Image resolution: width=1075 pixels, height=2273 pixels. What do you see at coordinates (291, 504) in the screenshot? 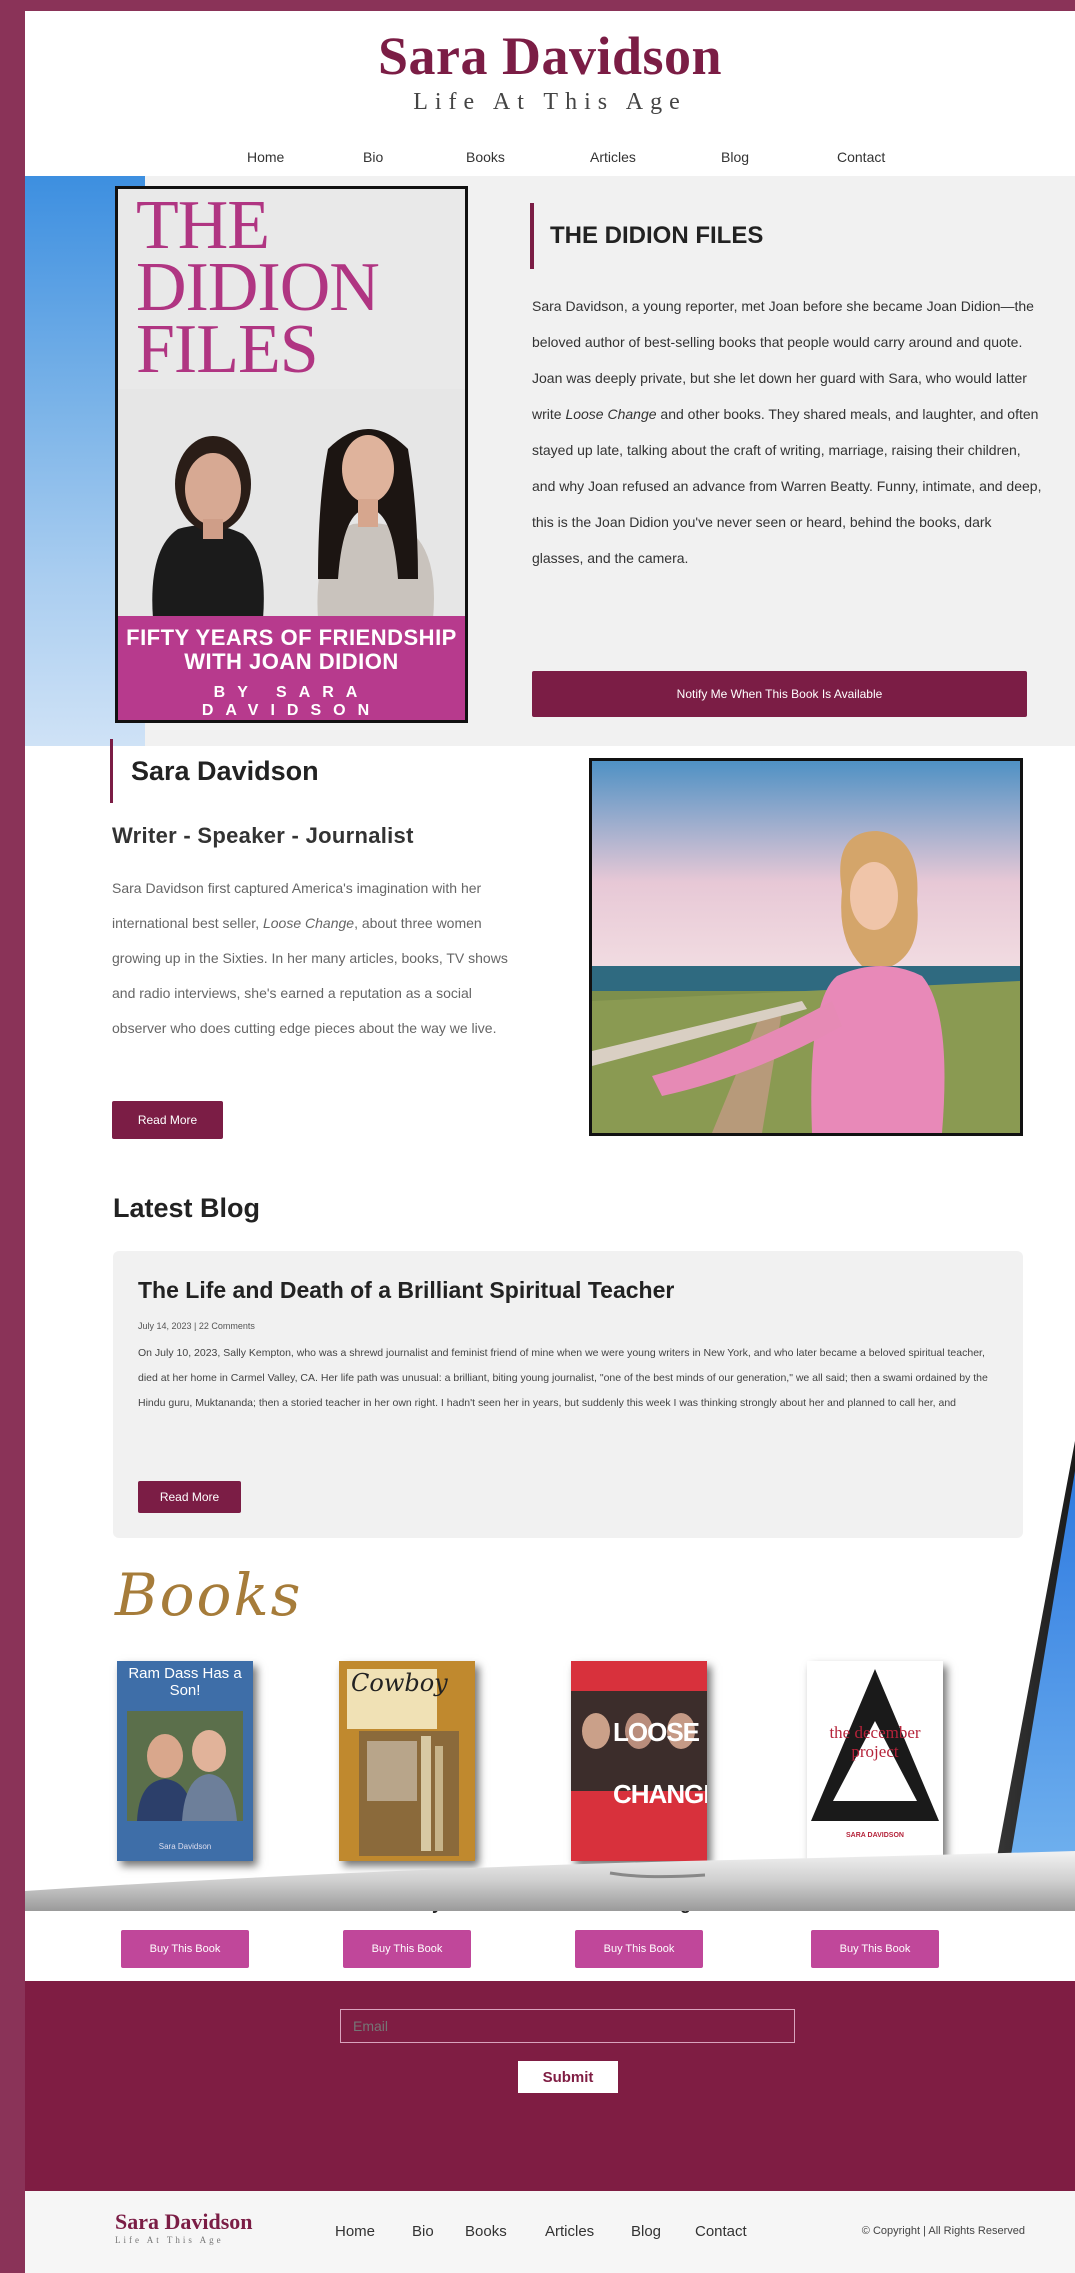
I see `cover-portraits-image` at bounding box center [291, 504].